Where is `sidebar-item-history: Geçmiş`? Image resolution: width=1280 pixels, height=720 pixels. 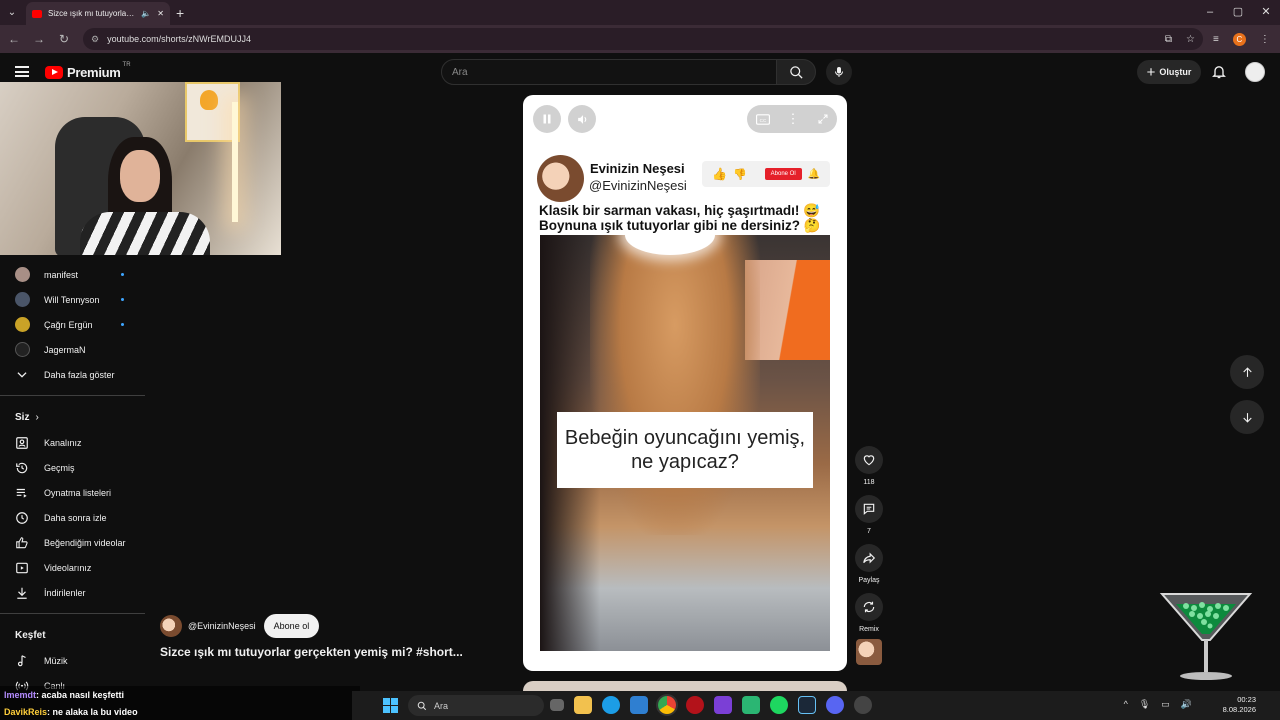
sidebar-item-history: Geçmiş is located at coordinates (72, 467).